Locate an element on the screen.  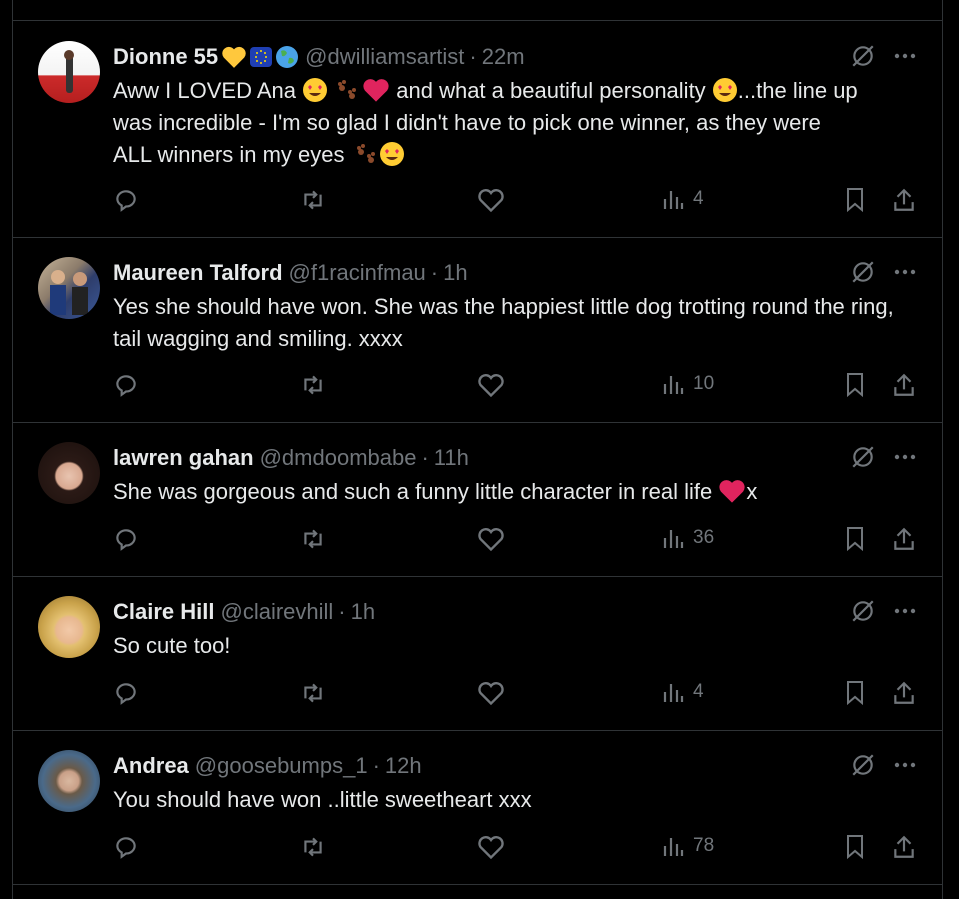
profile-badges is located at coordinates (260, 57).